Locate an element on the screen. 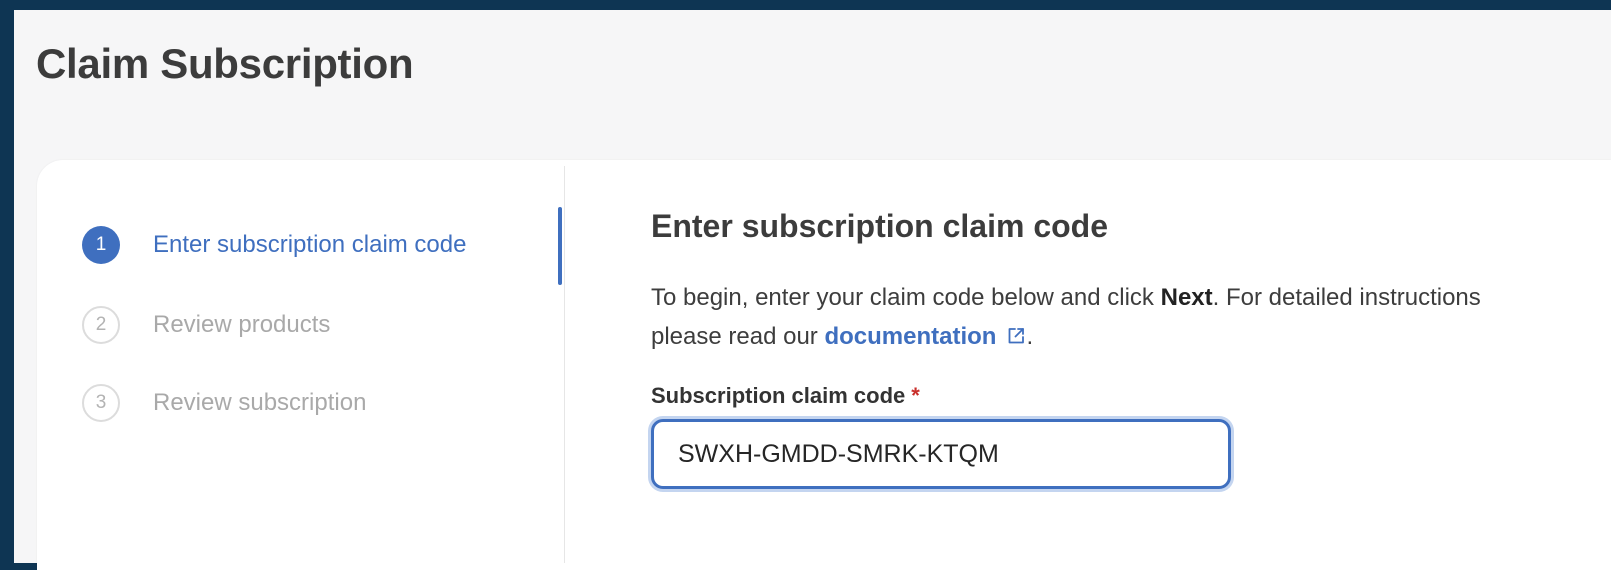 Image resolution: width=1611 pixels, height=570 pixels. claim-code-input-frame is located at coordinates (941, 454).